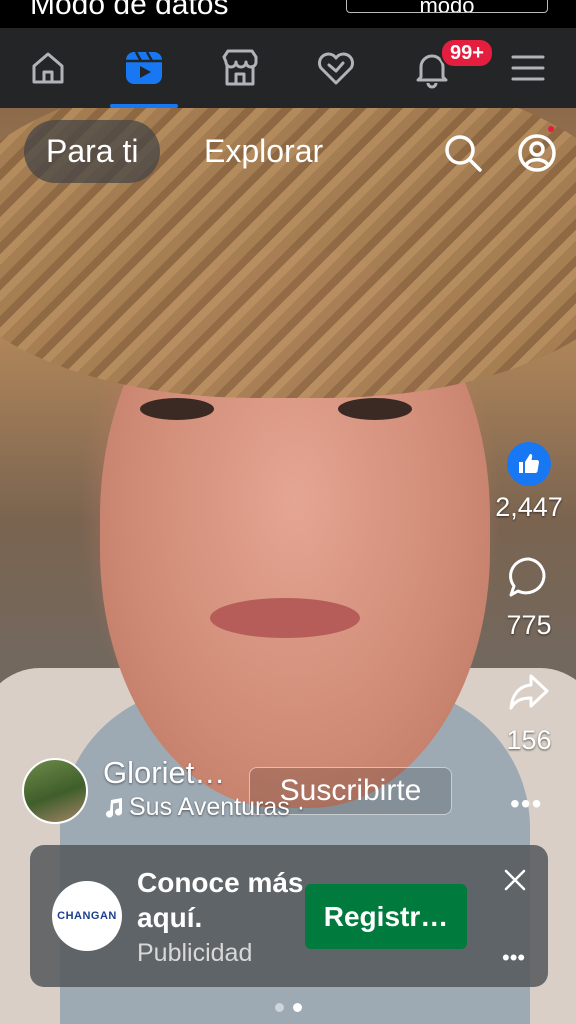  Describe the element at coordinates (551, 129) in the screenshot. I see `profile-notification-dot` at that location.